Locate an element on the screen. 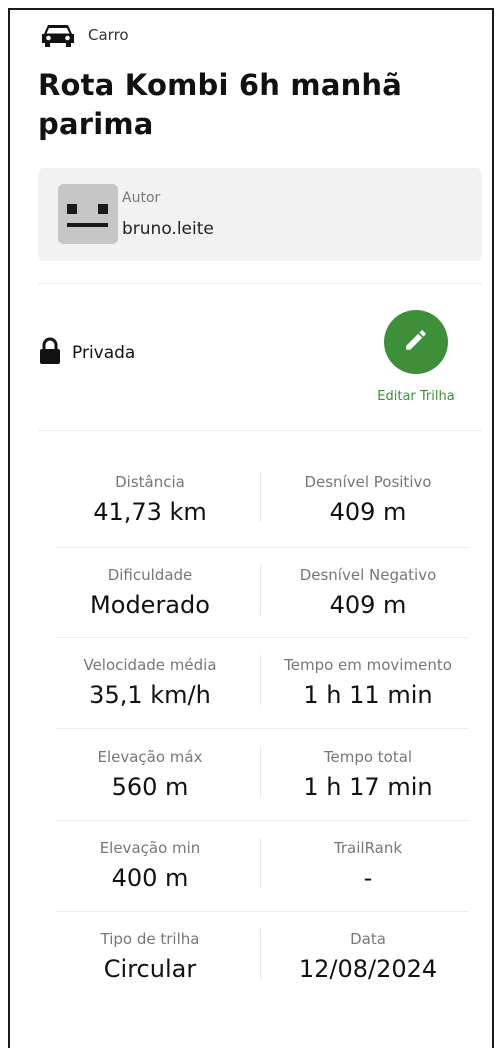 This screenshot has height=1048, width=502. stat-average-speed: Velocidade média 35,1 km/h is located at coordinates (150, 682).